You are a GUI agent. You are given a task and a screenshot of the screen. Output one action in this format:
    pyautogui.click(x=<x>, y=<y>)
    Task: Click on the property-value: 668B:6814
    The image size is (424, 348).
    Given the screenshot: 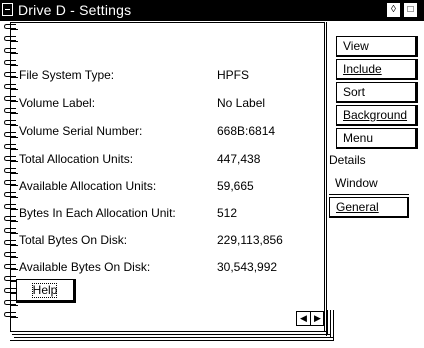 What is the action you would take?
    pyautogui.click(x=246, y=131)
    